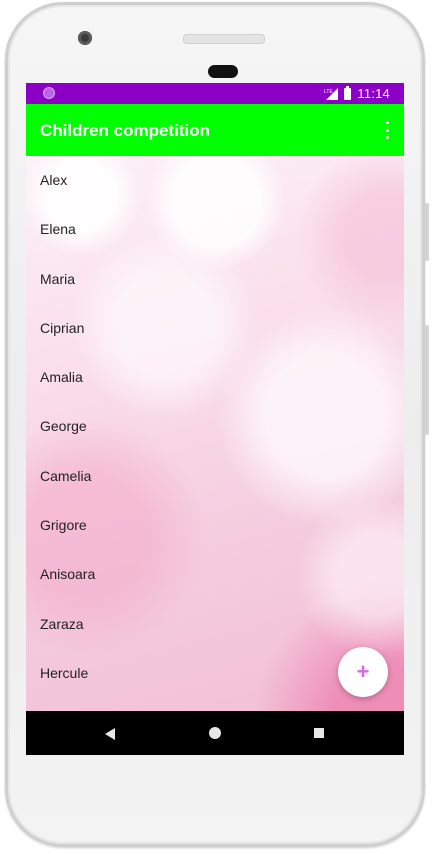 The height and width of the screenshot is (854, 441). Describe the element at coordinates (215, 180) in the screenshot. I see `list-item: Alex` at that location.